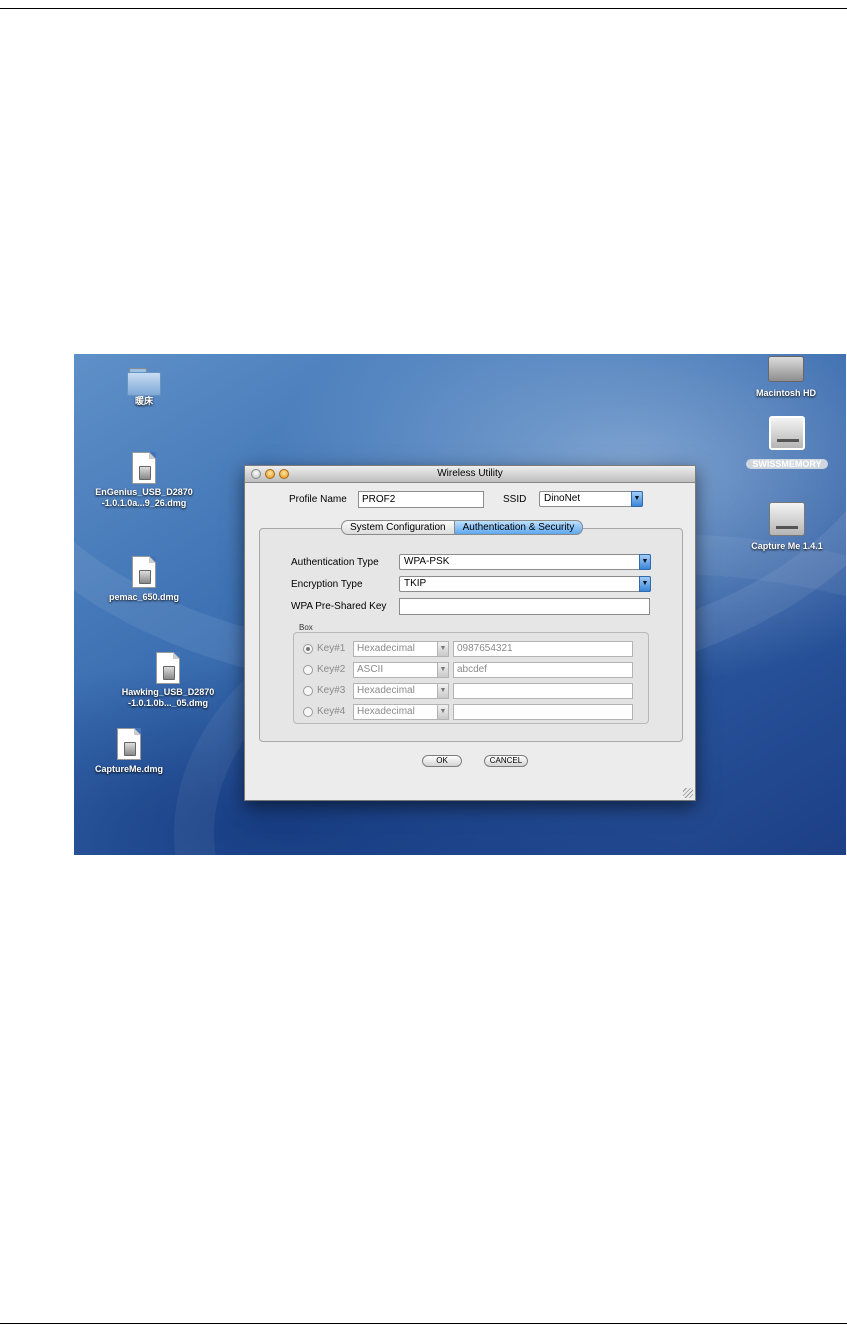 The height and width of the screenshot is (1330, 847). Describe the element at coordinates (401, 670) in the screenshot. I see `key2-type-select: ASCII ▼` at that location.